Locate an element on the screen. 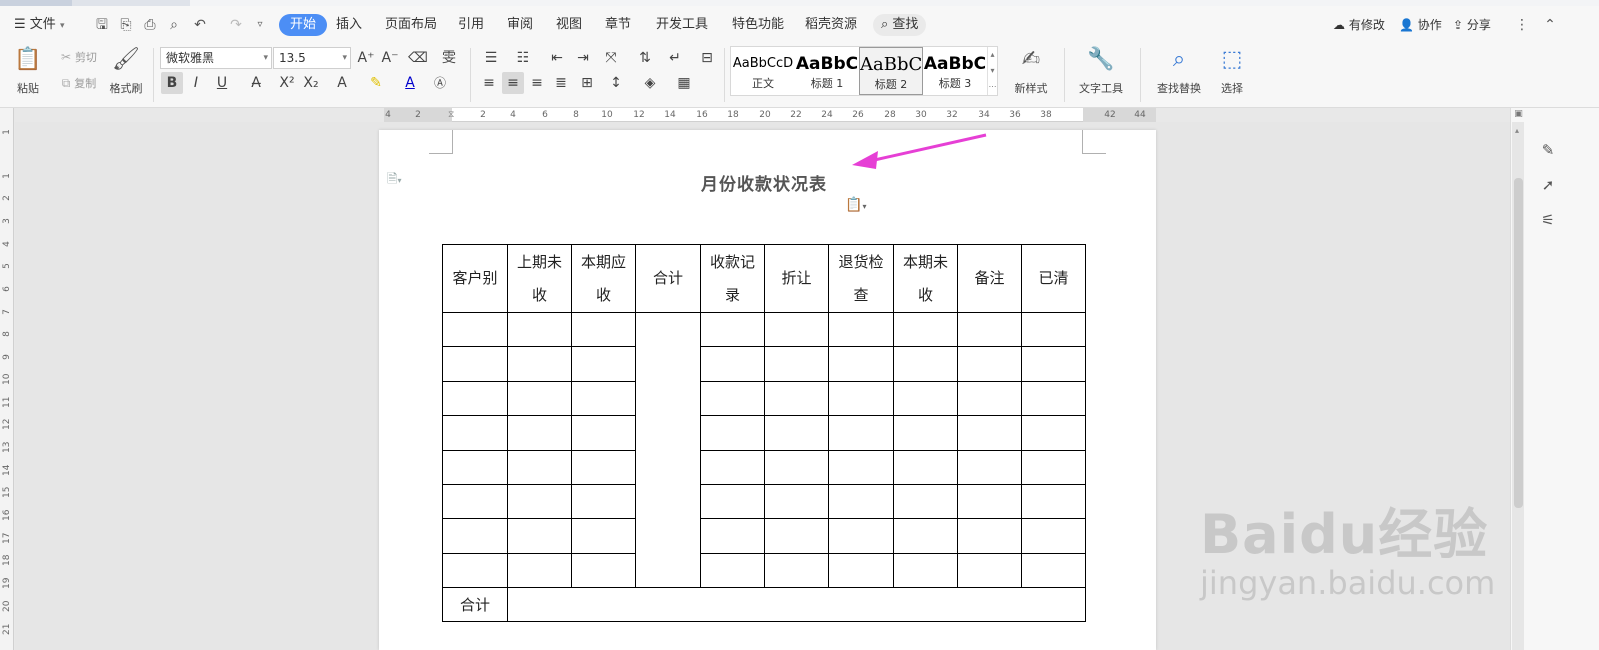  decrease-indent-icon: ⇤ is located at coordinates (557, 58).